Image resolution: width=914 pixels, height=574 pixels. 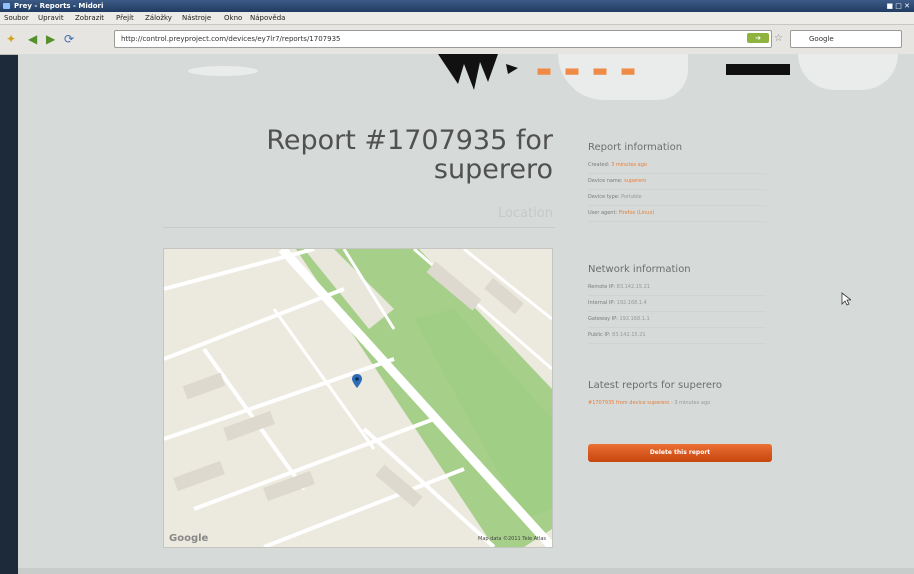 I want to click on row-value: 3 minutes ago, so click(x=629, y=165).